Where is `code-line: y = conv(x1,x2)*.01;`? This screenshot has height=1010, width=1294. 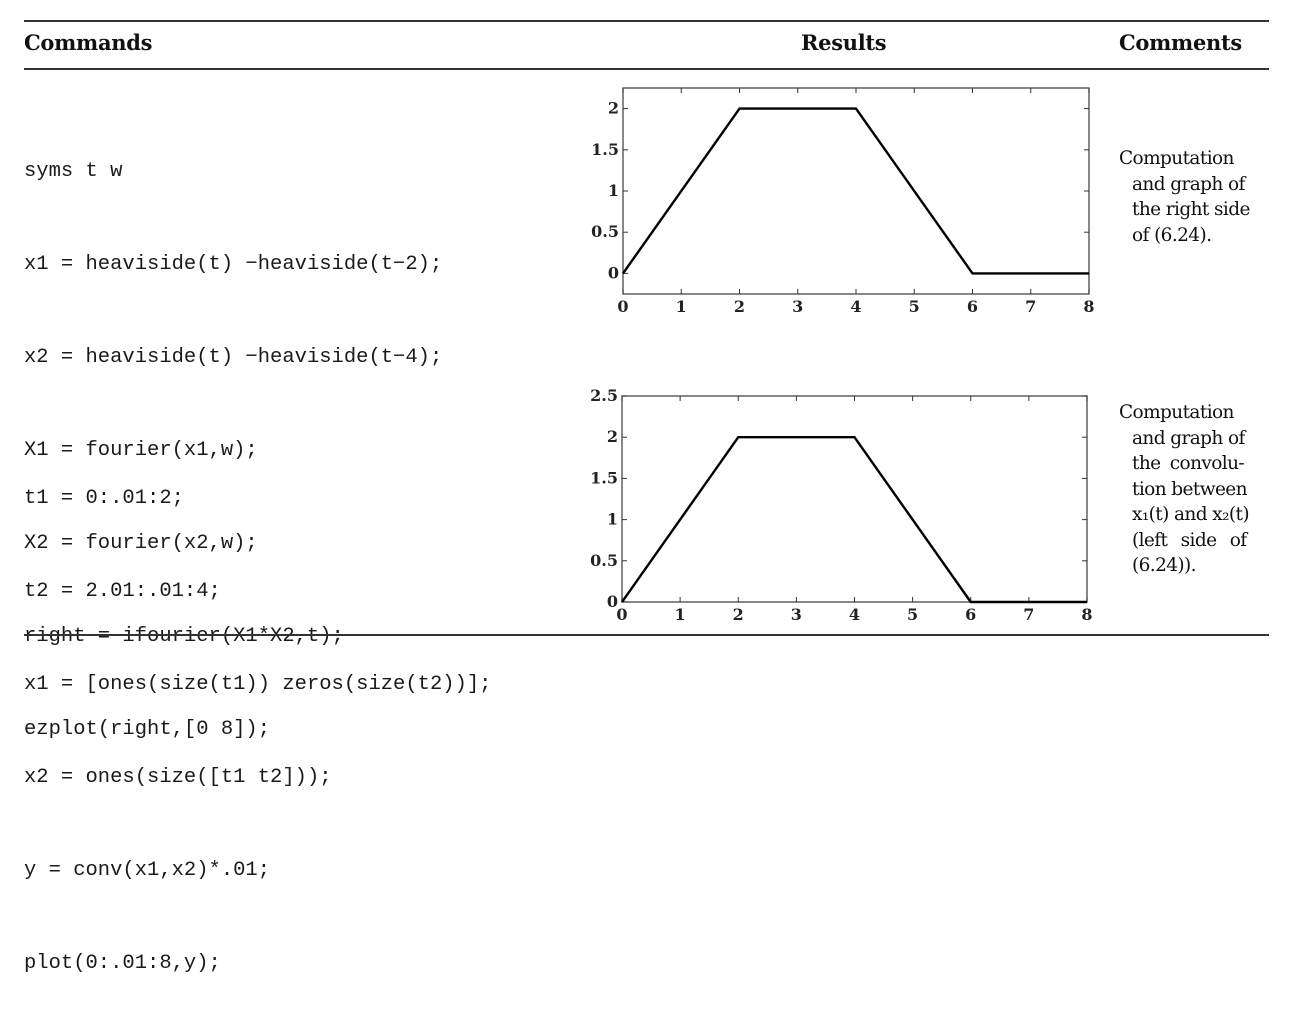
code-line: y = conv(x1,x2)*.01; is located at coordinates (147, 870).